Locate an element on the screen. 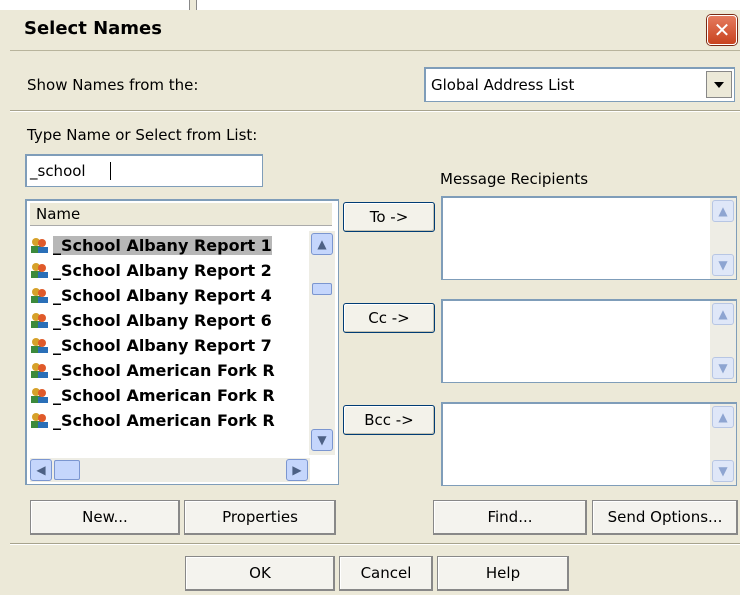  splitter-notch is located at coordinates (193, 5).